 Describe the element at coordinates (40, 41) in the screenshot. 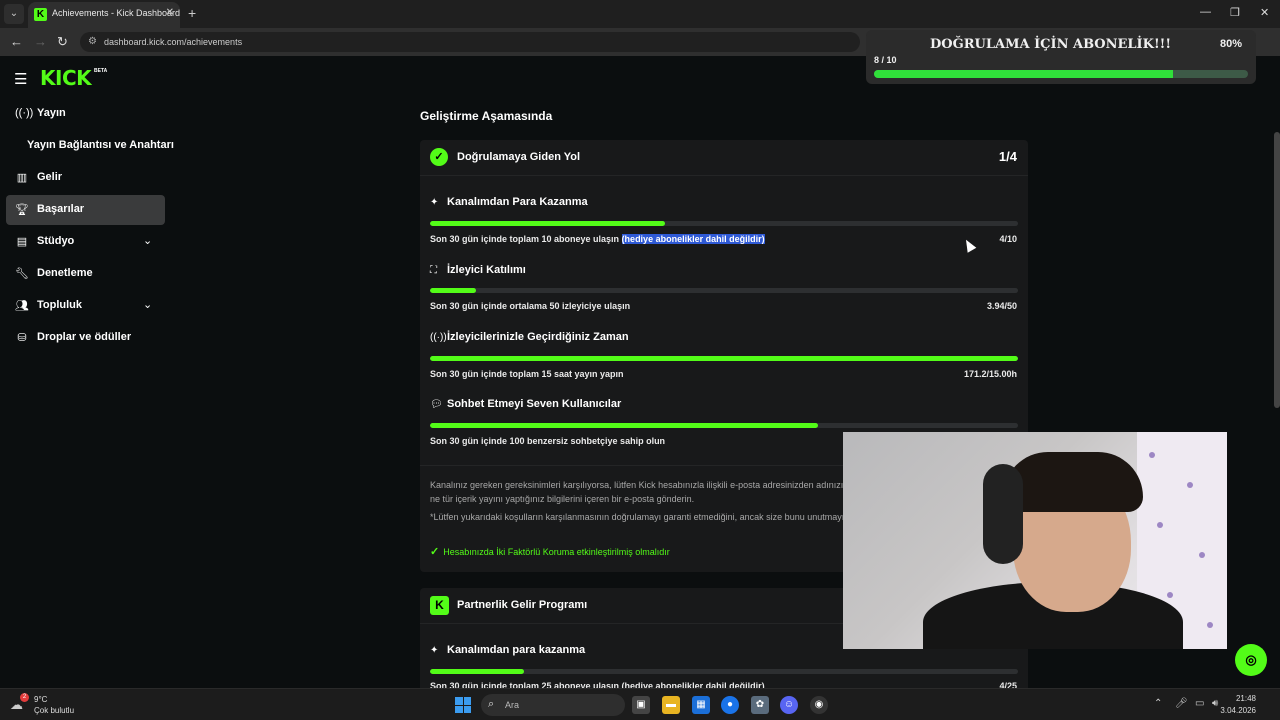

I see `forward-icon: →` at that location.